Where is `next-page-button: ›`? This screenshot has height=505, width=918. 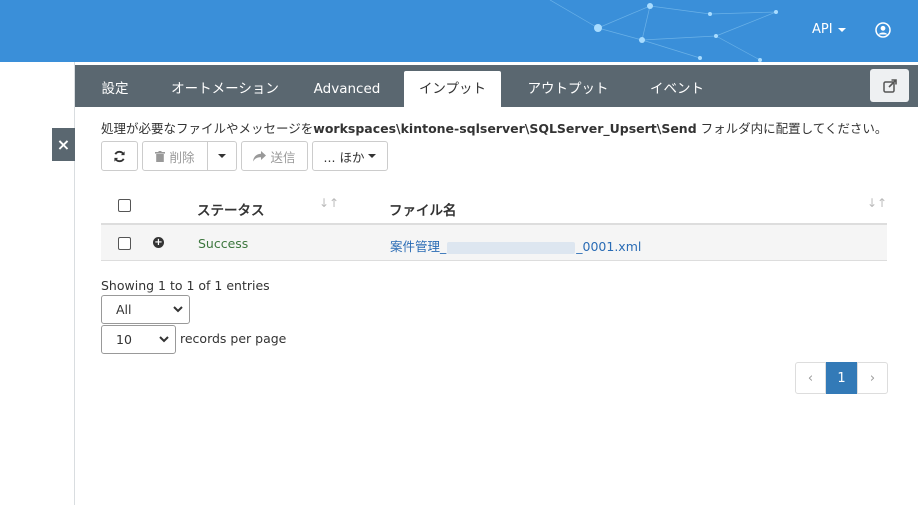
next-page-button: › is located at coordinates (872, 378).